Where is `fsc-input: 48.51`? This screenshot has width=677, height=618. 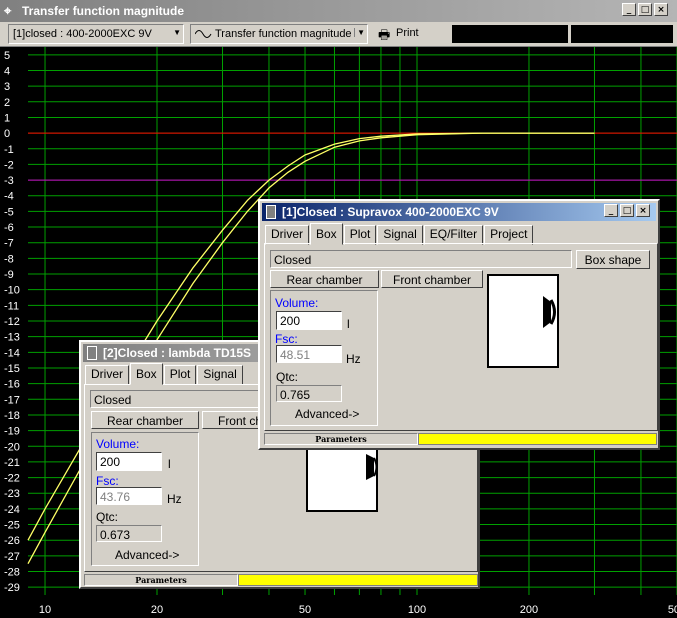
fsc-input: 48.51 is located at coordinates (309, 354).